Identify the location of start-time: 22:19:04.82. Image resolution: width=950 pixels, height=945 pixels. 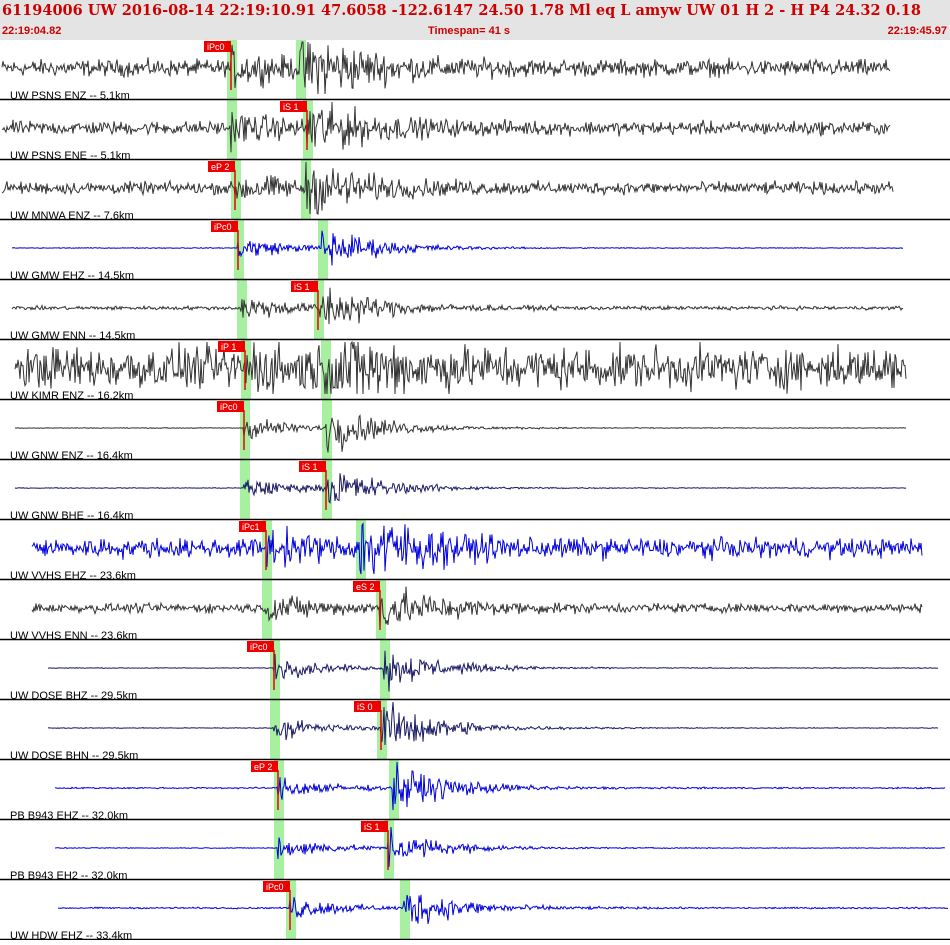
(32, 31).